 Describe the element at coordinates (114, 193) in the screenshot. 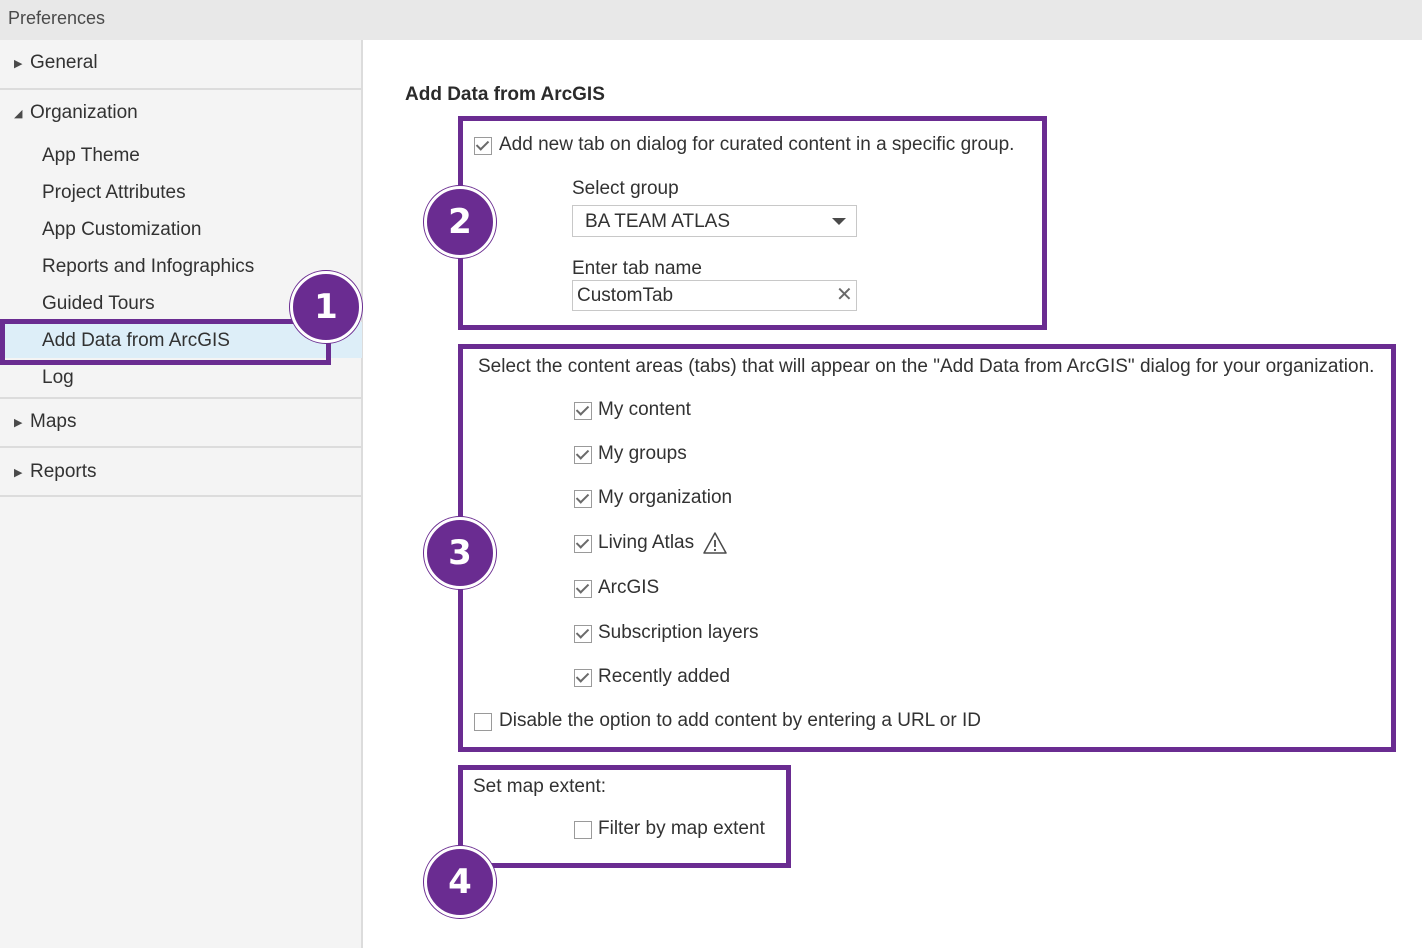

I see `sidebar-item-project-attributes: Project Attributes` at that location.